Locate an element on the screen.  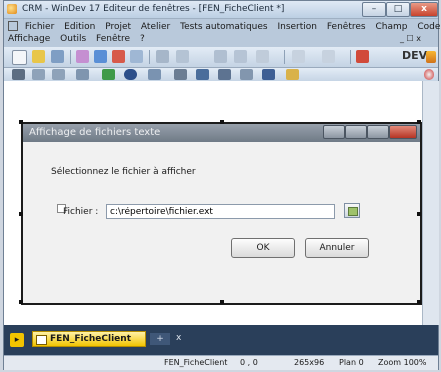
file-path-input is located at coordinates (220, 211).